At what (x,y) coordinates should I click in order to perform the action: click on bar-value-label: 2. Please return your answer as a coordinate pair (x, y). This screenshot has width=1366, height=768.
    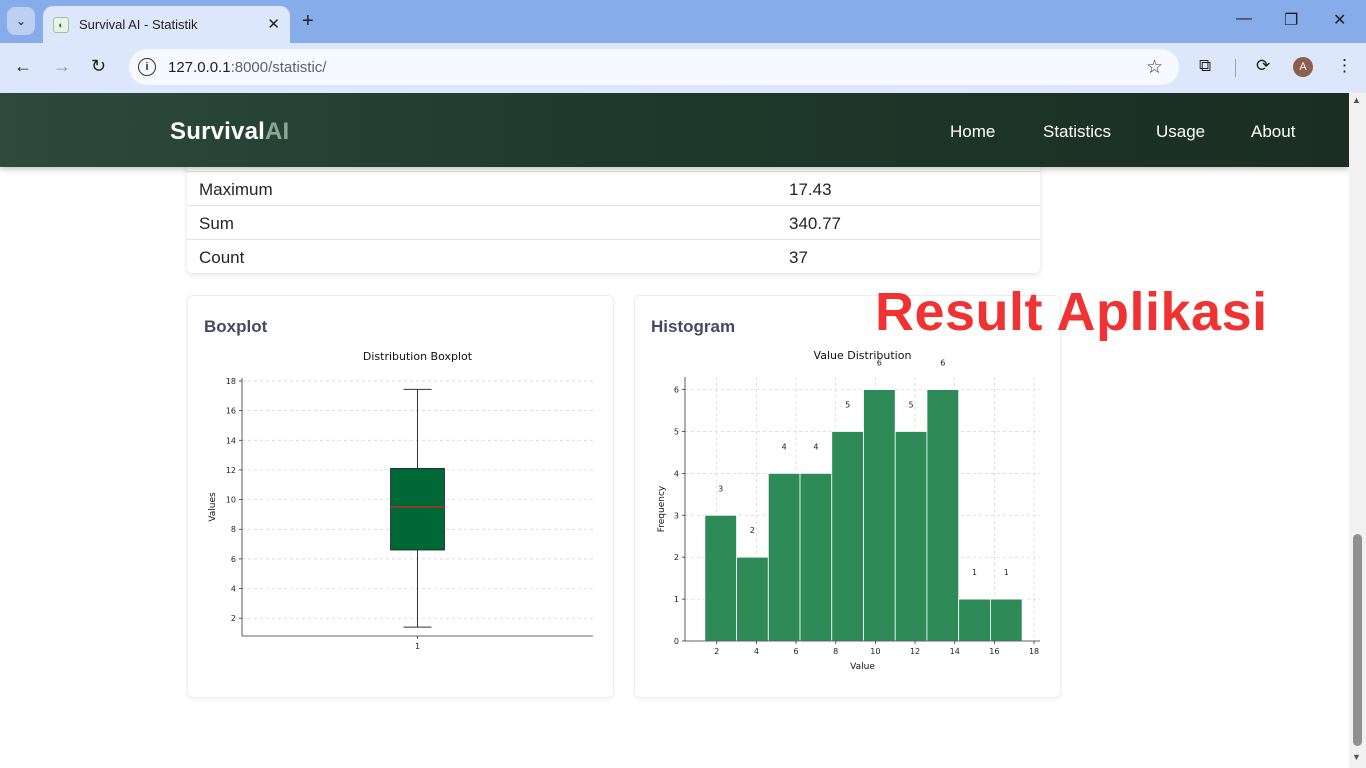
    Looking at the image, I should click on (752, 530).